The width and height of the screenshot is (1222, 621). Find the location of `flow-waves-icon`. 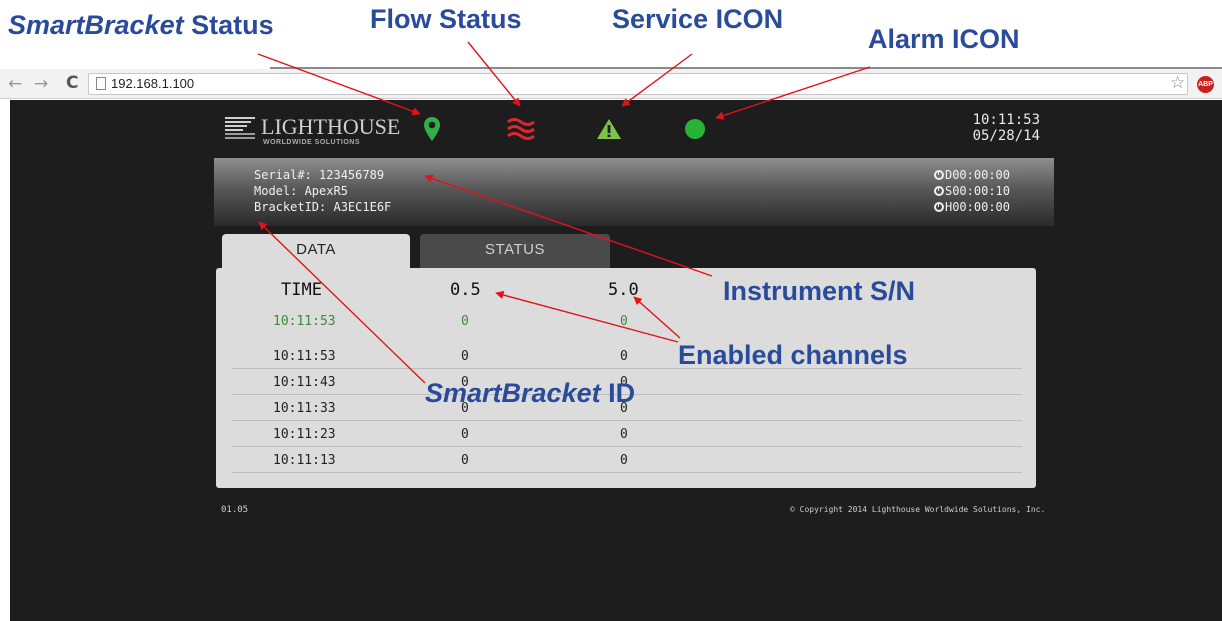

flow-waves-icon is located at coordinates (521, 129).